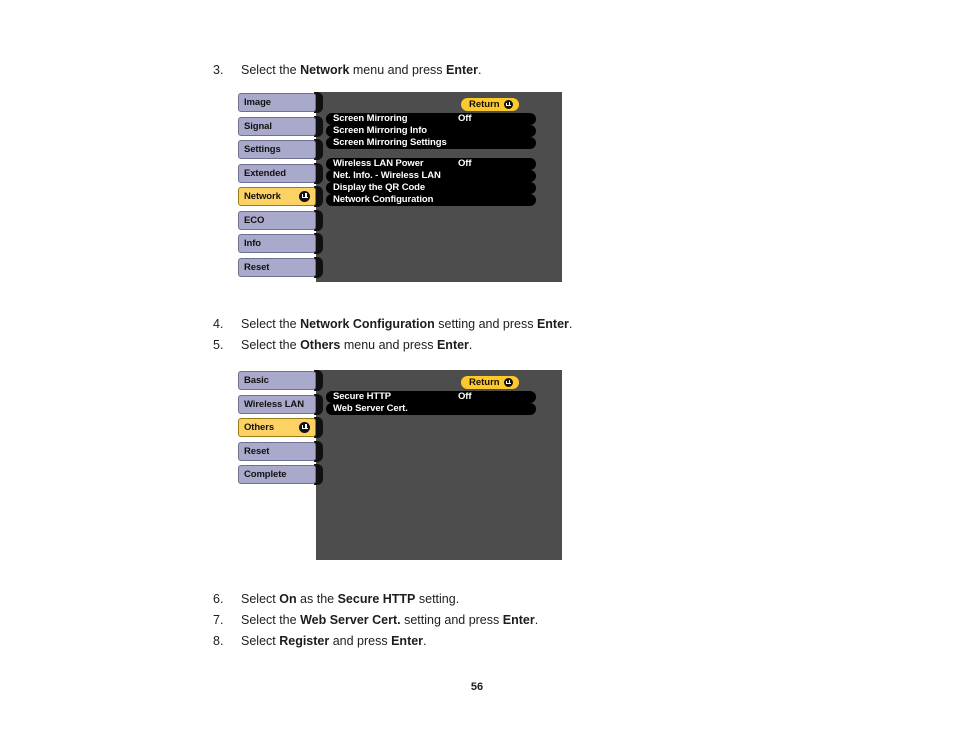 Image resolution: width=954 pixels, height=738 pixels. What do you see at coordinates (383, 200) in the screenshot?
I see `menu-option-label: Network Configuration` at bounding box center [383, 200].